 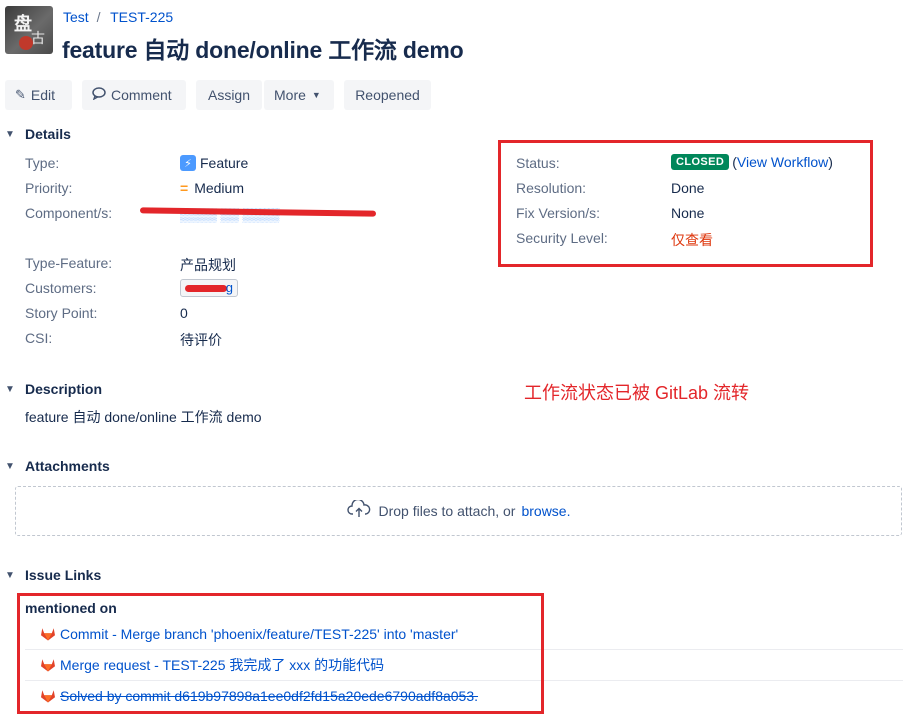 I want to click on issue-links-section-toggle: ▼ Issue Links, so click(x=53, y=575).